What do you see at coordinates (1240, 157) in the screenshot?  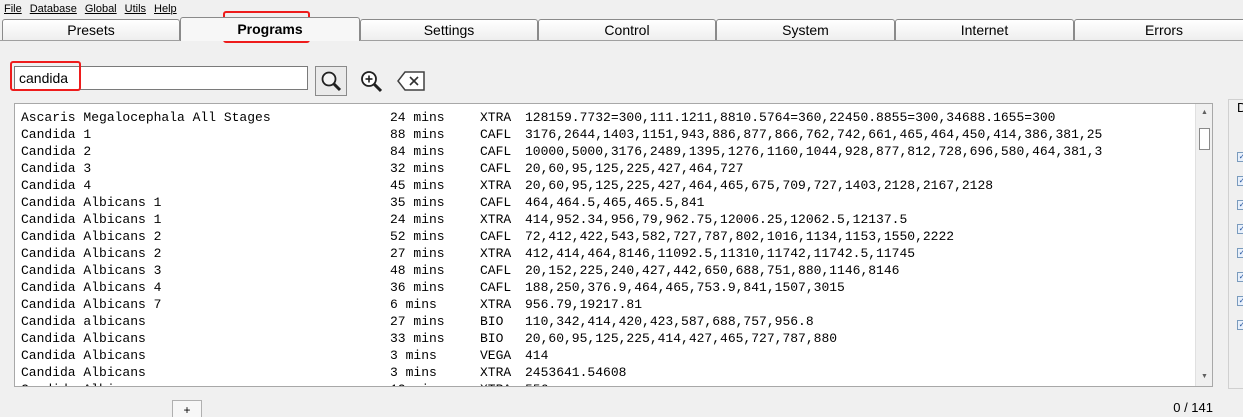 I see `checkbox-1: ✓` at bounding box center [1240, 157].